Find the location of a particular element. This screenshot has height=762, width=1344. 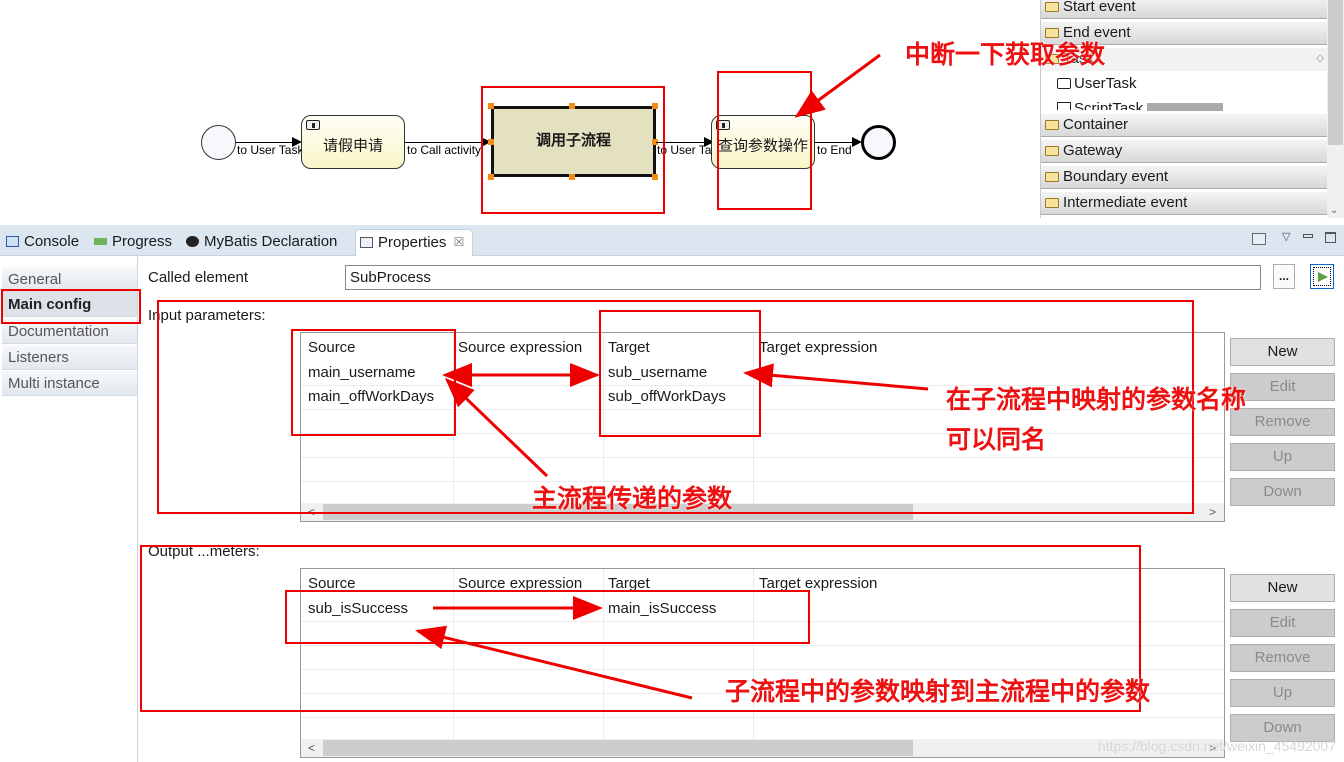

palette-item-label: UserTask is located at coordinates (1105, 83).